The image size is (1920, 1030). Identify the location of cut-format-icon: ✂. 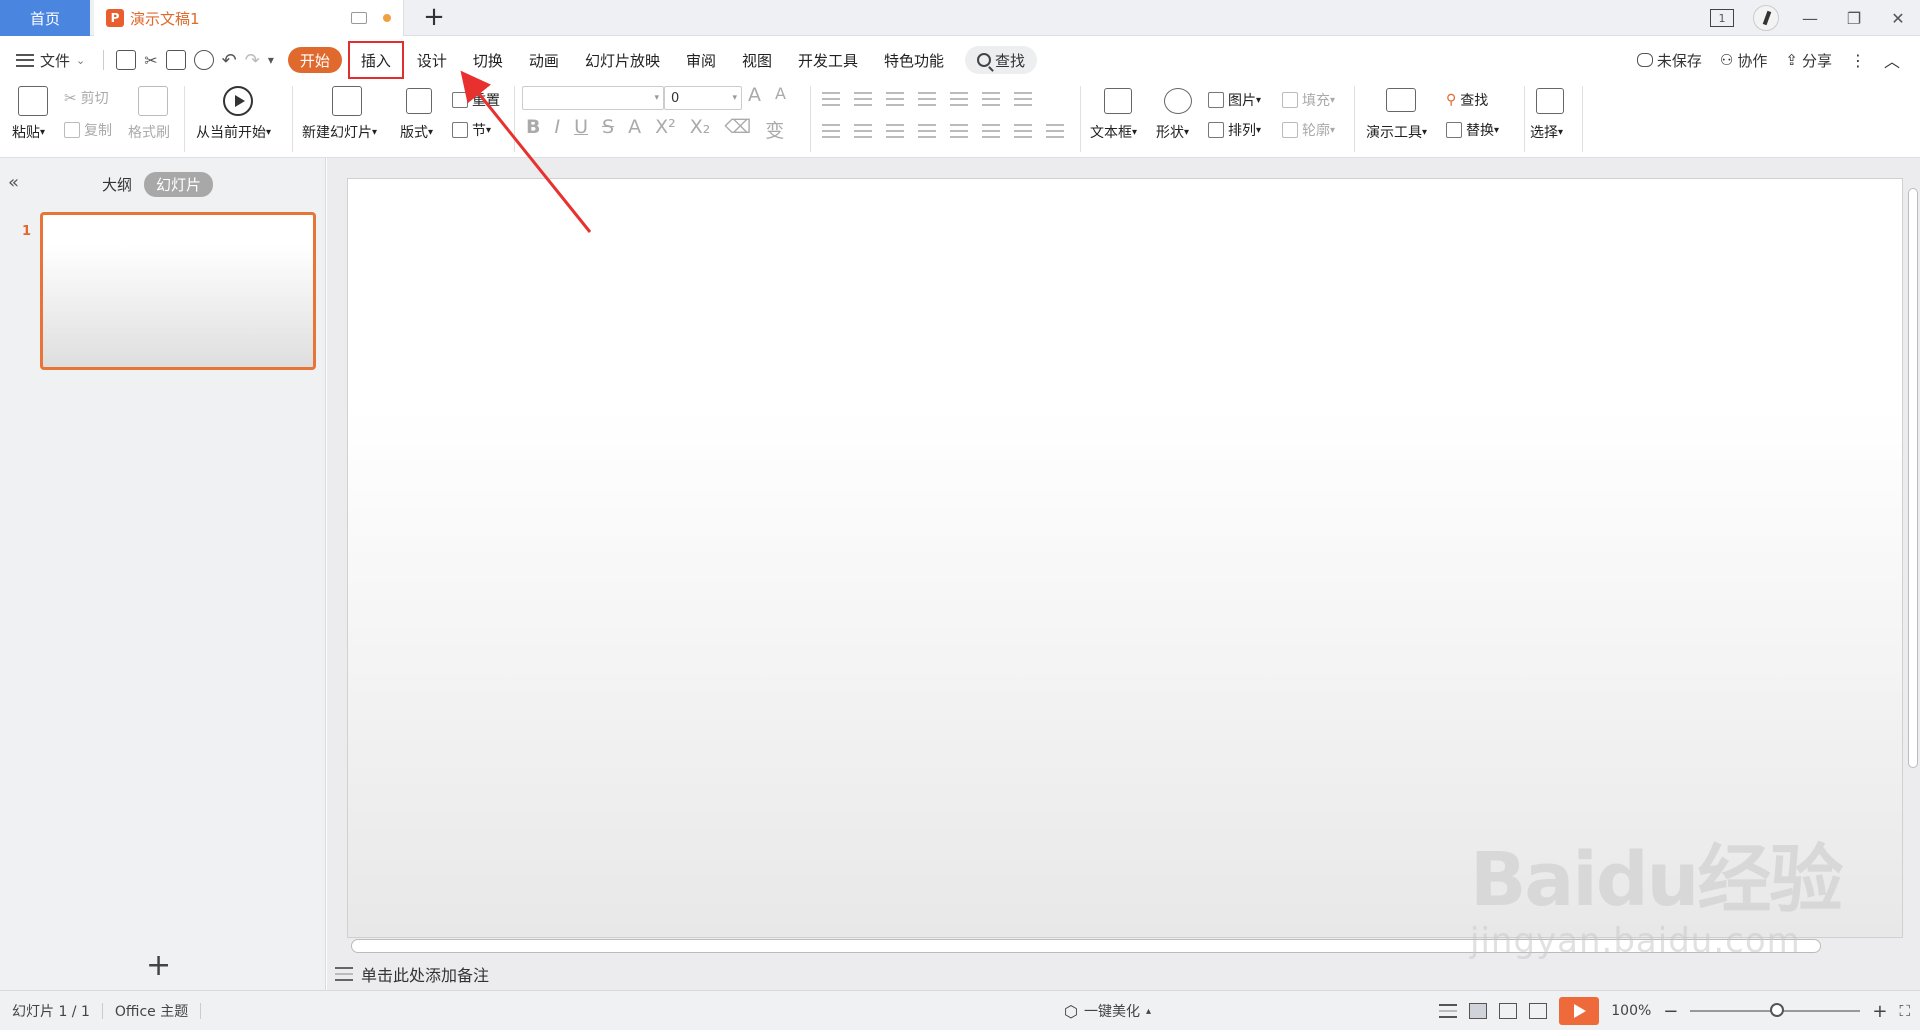
(150, 60).